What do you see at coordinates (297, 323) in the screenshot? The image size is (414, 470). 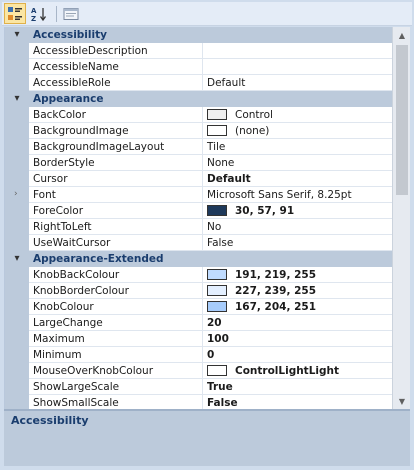 I see `property-value: 20` at bounding box center [297, 323].